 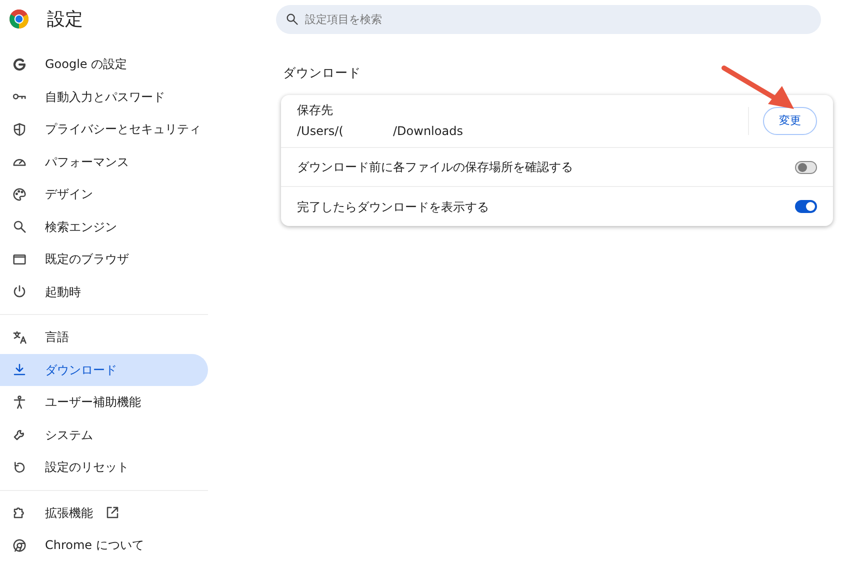 I want to click on setting-label: 保存先, so click(x=315, y=111).